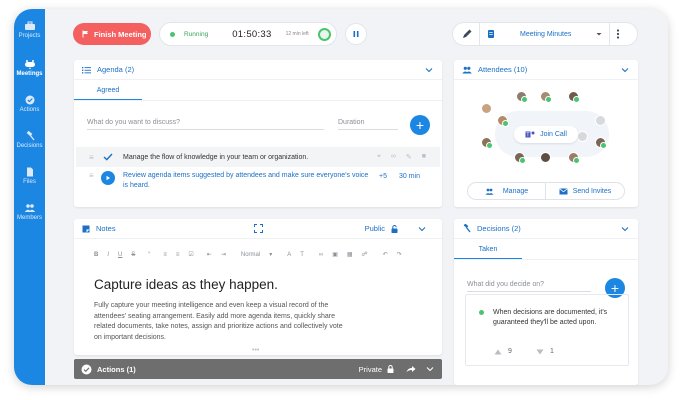  What do you see at coordinates (108, 255) in the screenshot?
I see `italic-icon: I` at bounding box center [108, 255].